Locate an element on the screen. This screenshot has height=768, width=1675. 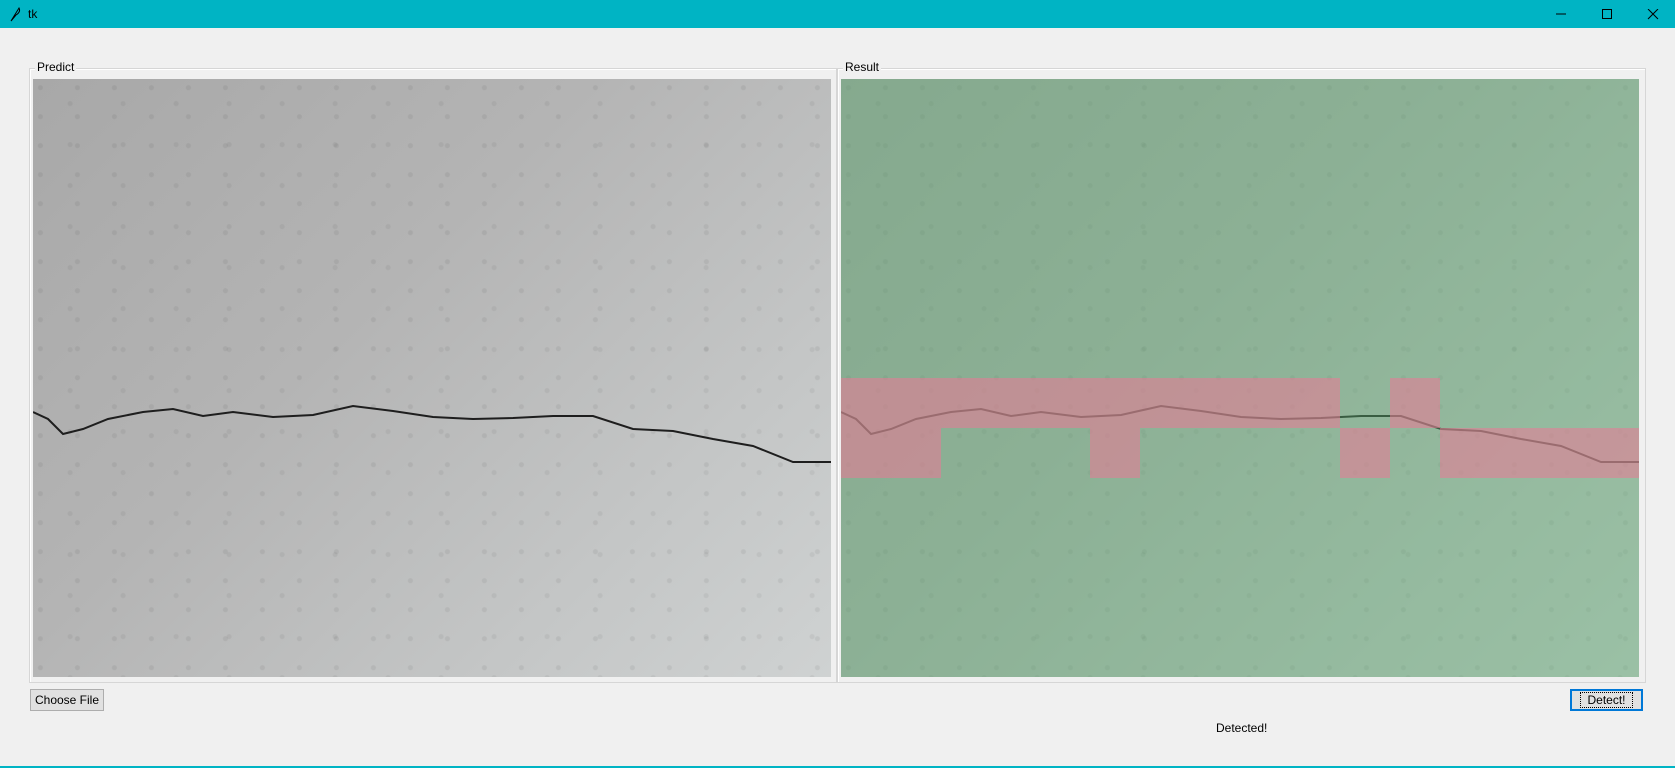
maximize-icon is located at coordinates (1607, 14).